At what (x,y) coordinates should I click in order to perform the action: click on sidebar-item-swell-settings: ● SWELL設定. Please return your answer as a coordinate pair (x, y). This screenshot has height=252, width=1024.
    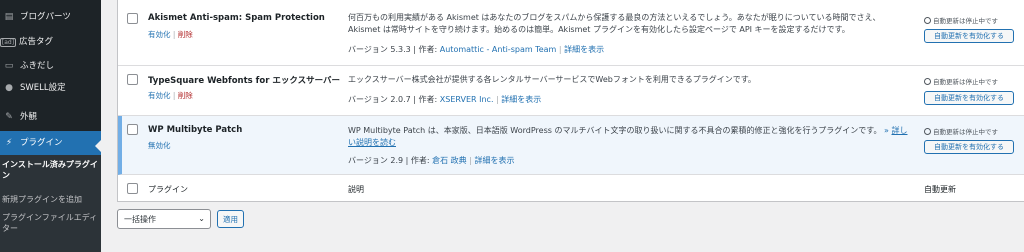
    Looking at the image, I should click on (50, 88).